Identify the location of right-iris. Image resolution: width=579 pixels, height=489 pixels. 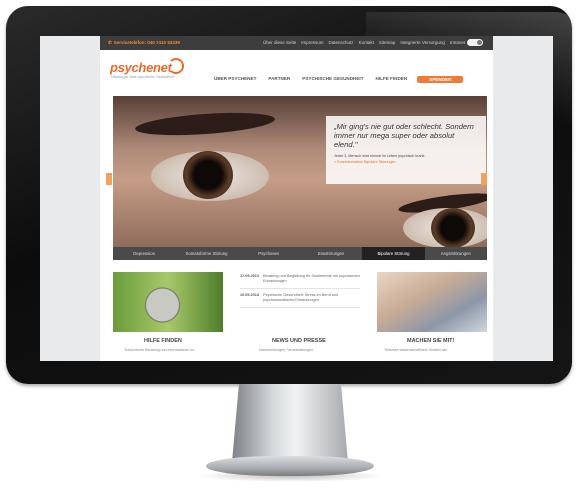
(453, 227).